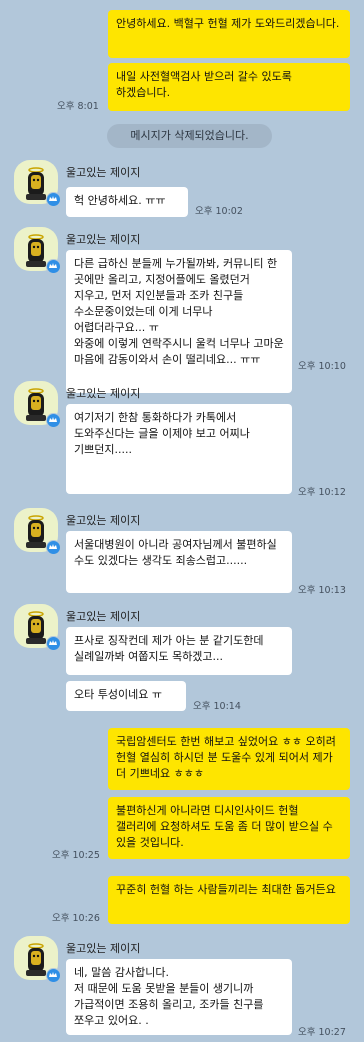 The image size is (364, 1042). Describe the element at coordinates (229, 87) in the screenshot. I see `sent-message: 내일 사전혈액검사 받으러 갈수 있도록 하겠습니다.` at that location.